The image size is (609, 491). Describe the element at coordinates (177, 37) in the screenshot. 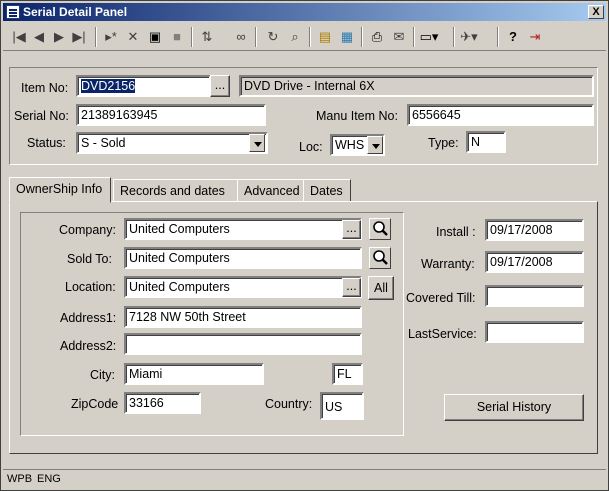

I see `stop-icon: ■` at that location.